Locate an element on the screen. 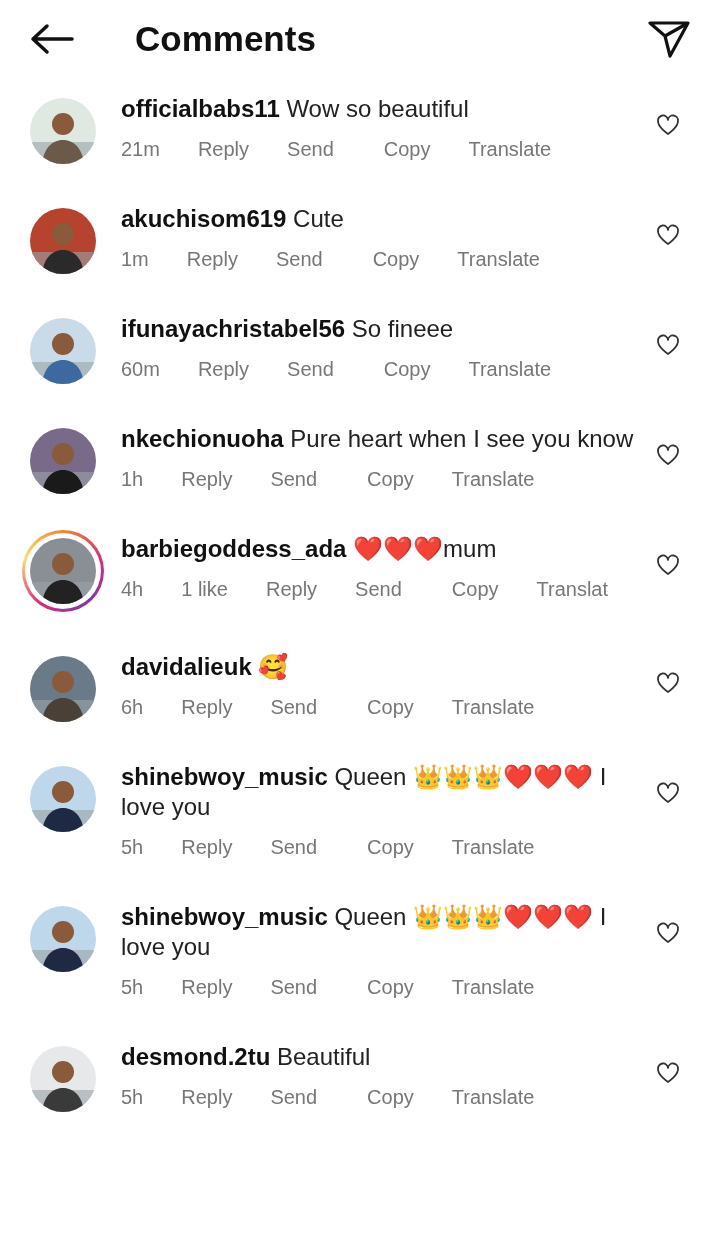 The height and width of the screenshot is (1255, 720). like-count: 1 like is located at coordinates (204, 589).